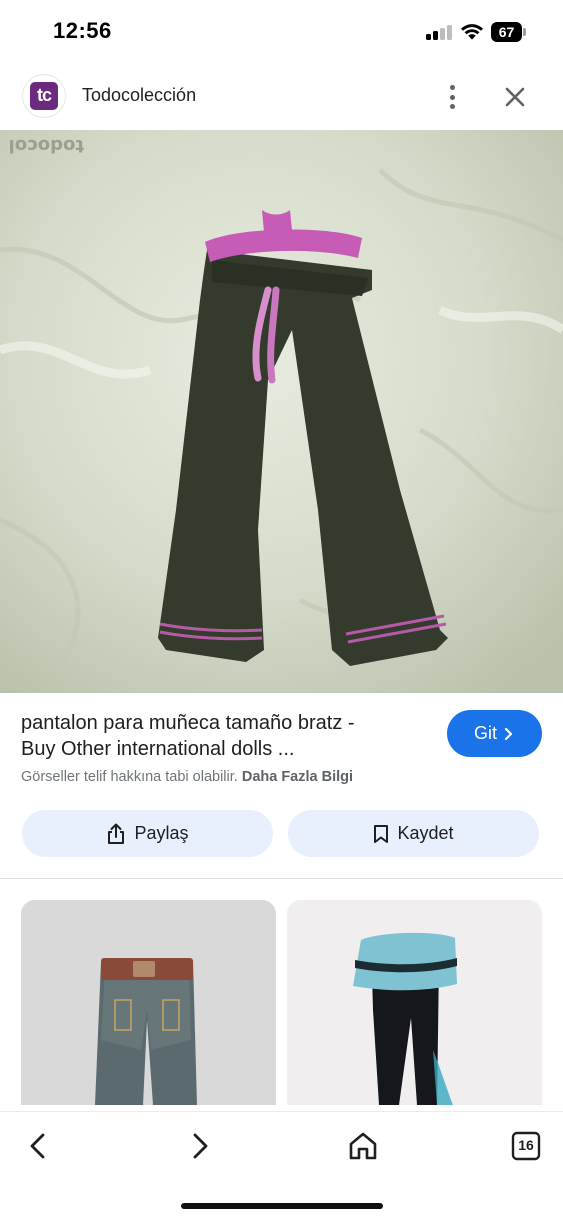 This screenshot has height=1219, width=563. I want to click on site-logo: tc, so click(44, 96).